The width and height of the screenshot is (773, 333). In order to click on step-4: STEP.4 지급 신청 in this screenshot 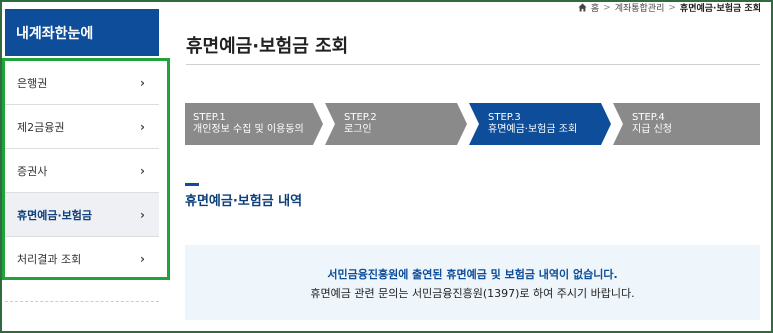, I will do `click(686, 124)`.